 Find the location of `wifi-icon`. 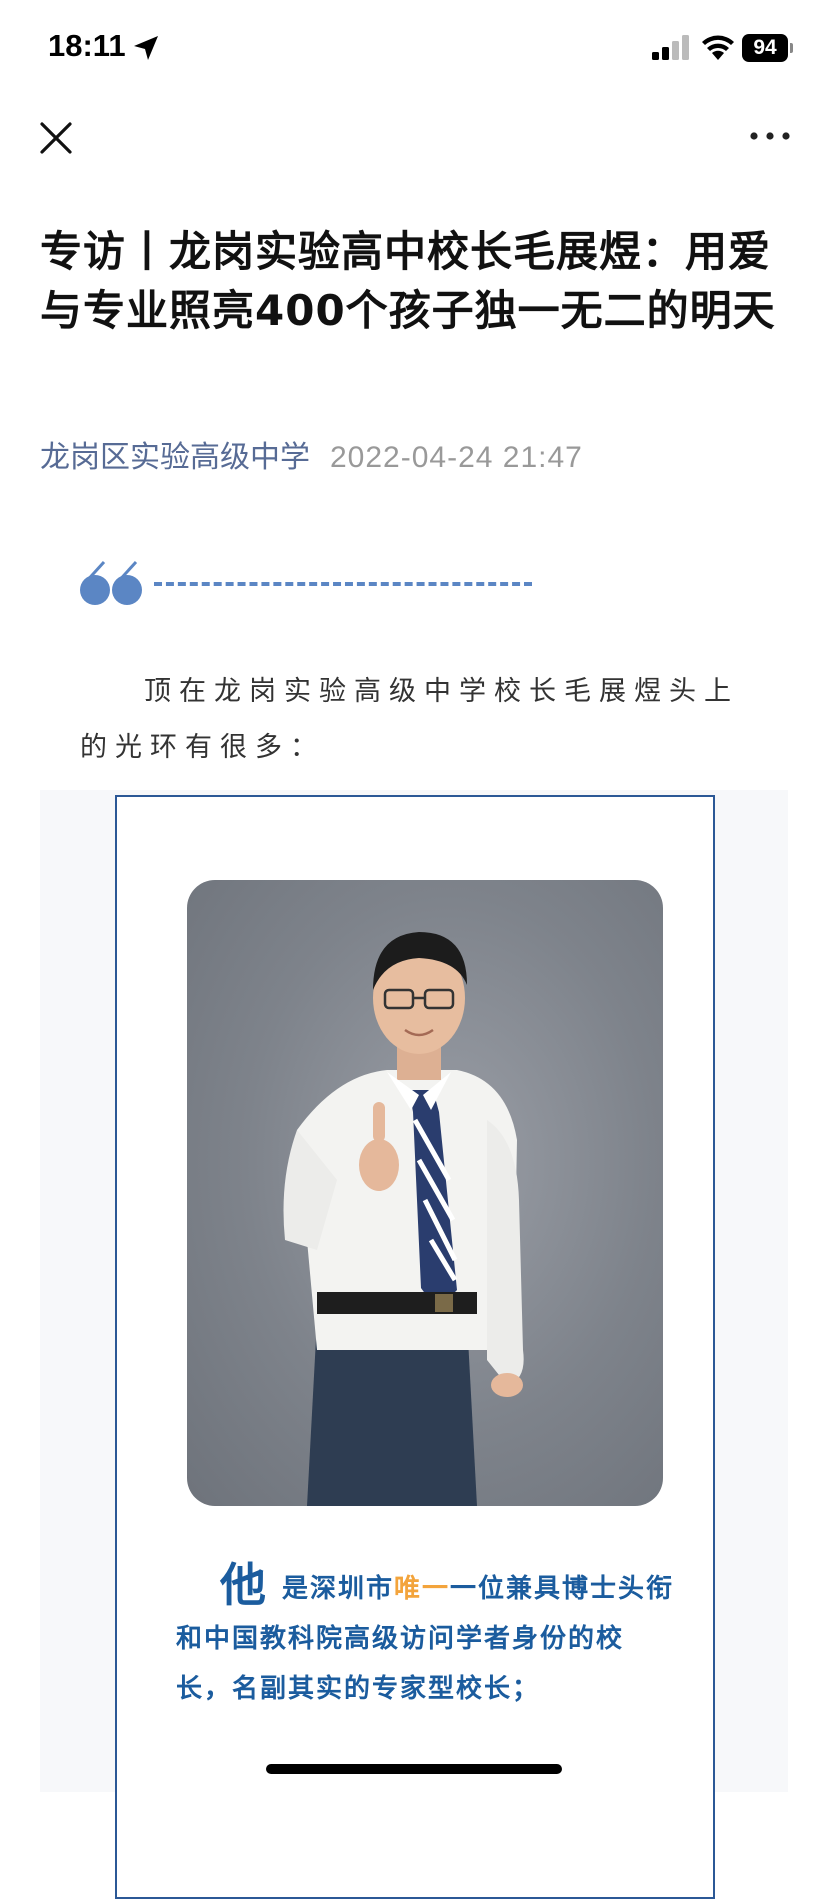

wifi-icon is located at coordinates (718, 47).